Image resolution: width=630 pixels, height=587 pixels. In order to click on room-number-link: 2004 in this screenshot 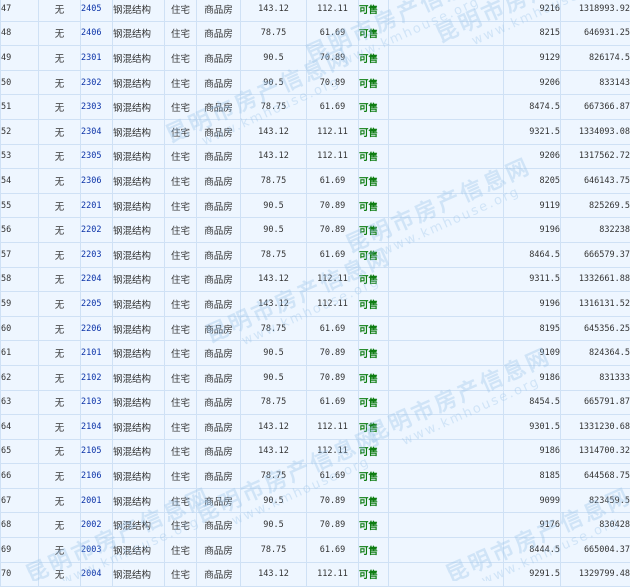, I will do `click(91, 574)`.